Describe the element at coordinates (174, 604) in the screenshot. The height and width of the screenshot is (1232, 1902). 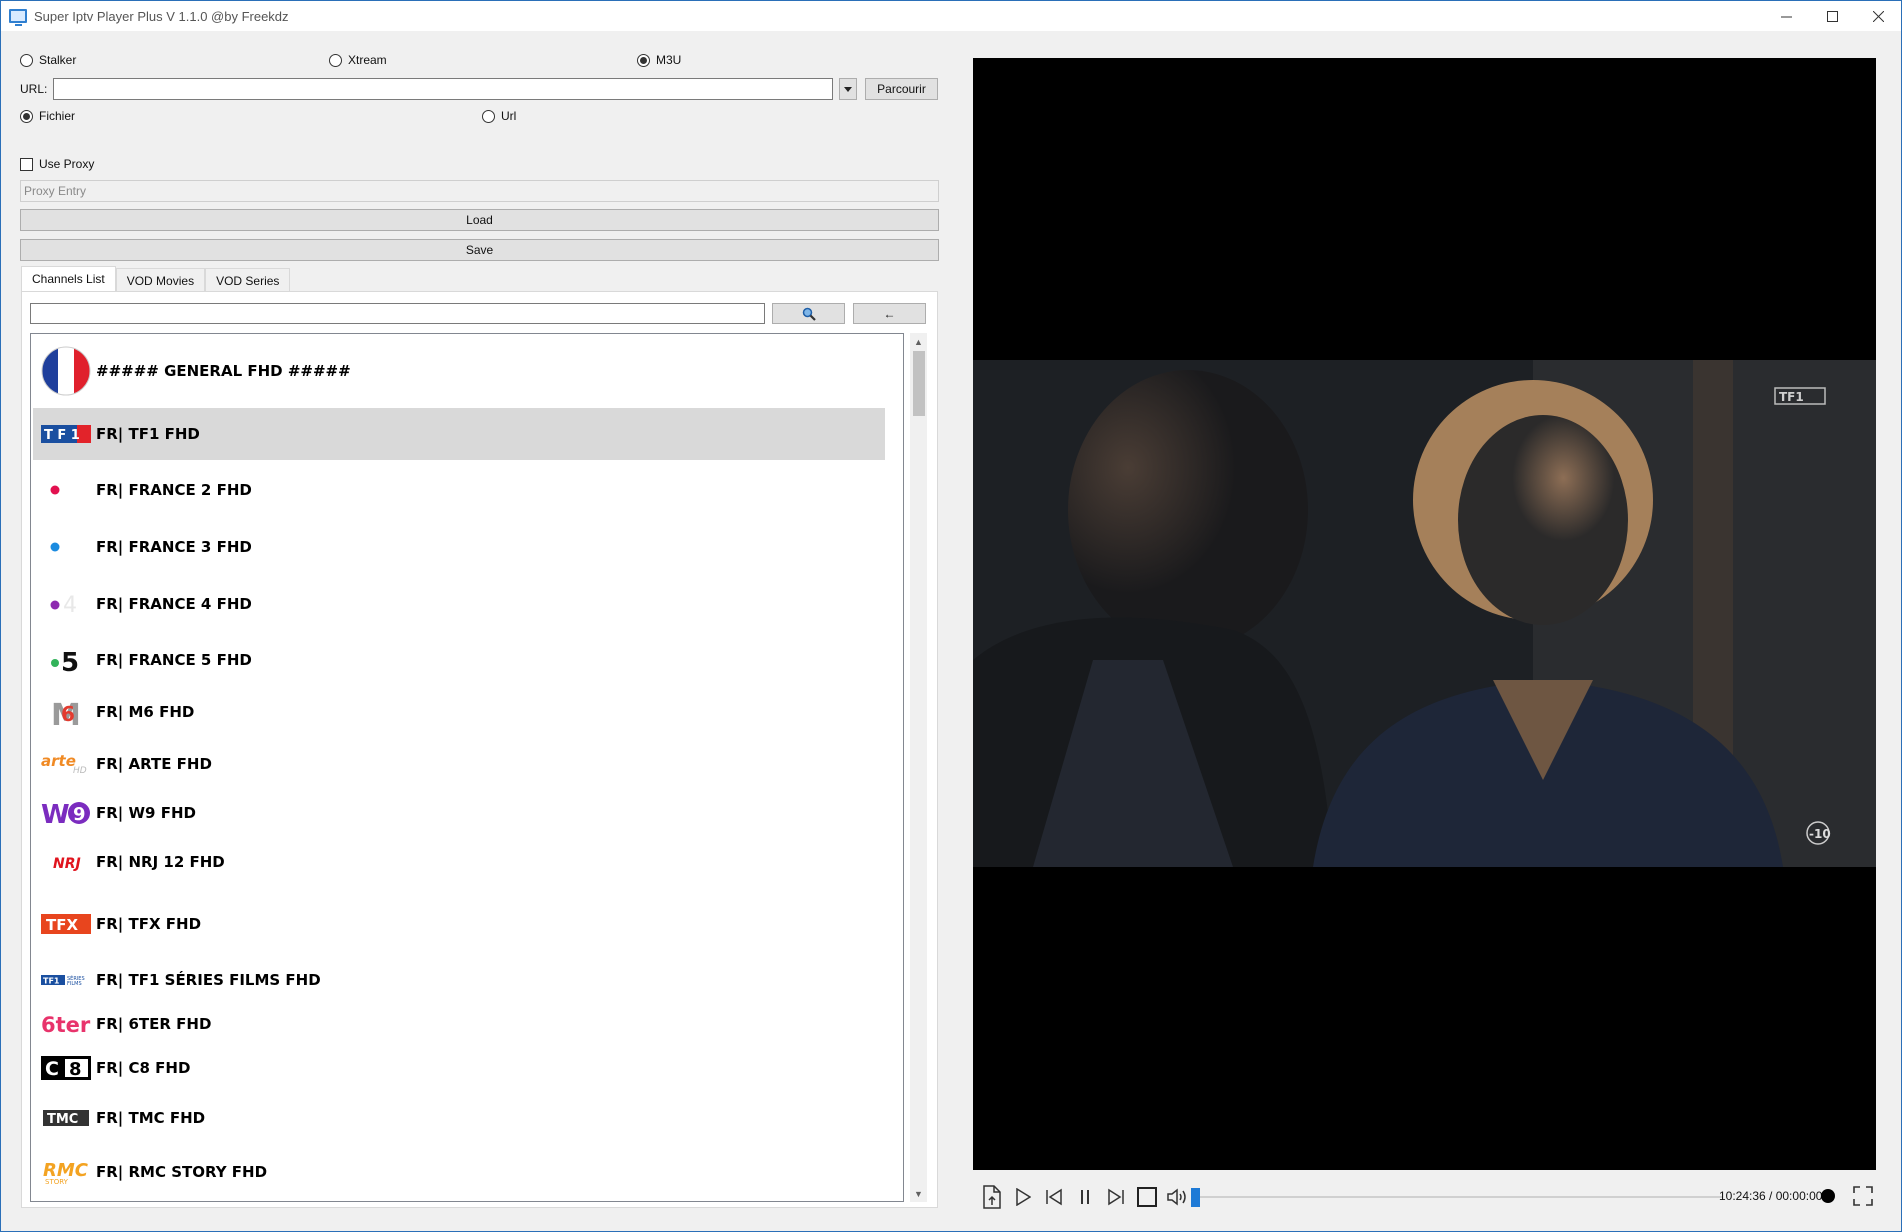
I see `channel-name: FR| FRANCE 4 FHD` at that location.